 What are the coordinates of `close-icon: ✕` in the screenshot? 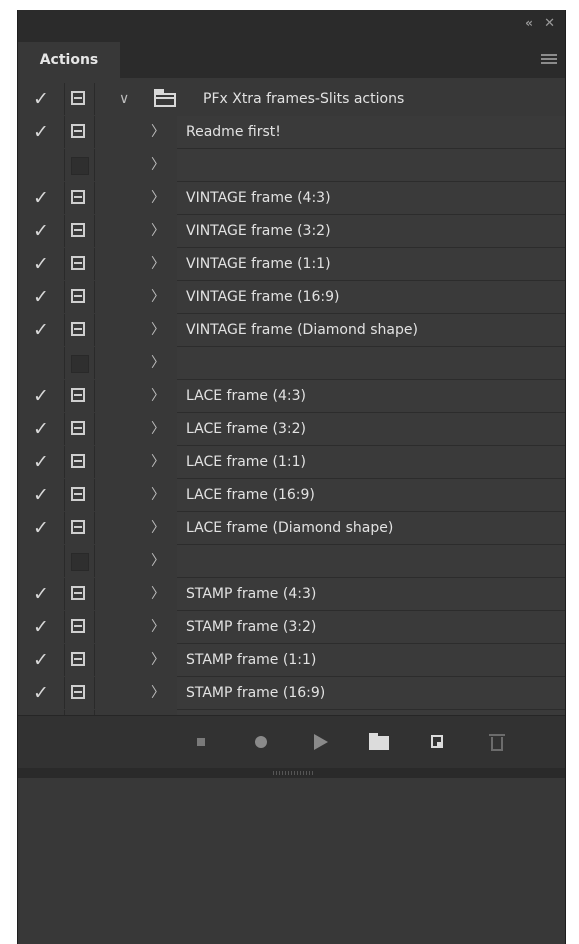 It's located at (549, 23).